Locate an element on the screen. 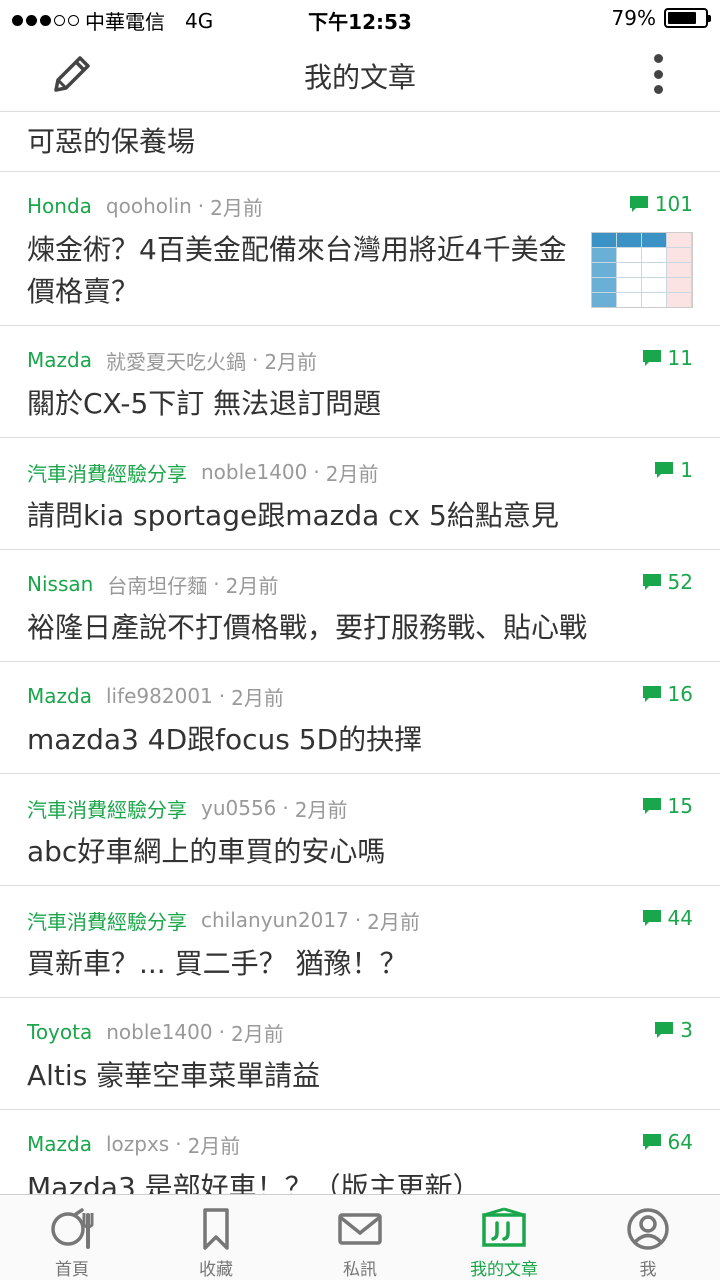 The height and width of the screenshot is (1280, 720). comment-count: 15 is located at coordinates (667, 806).